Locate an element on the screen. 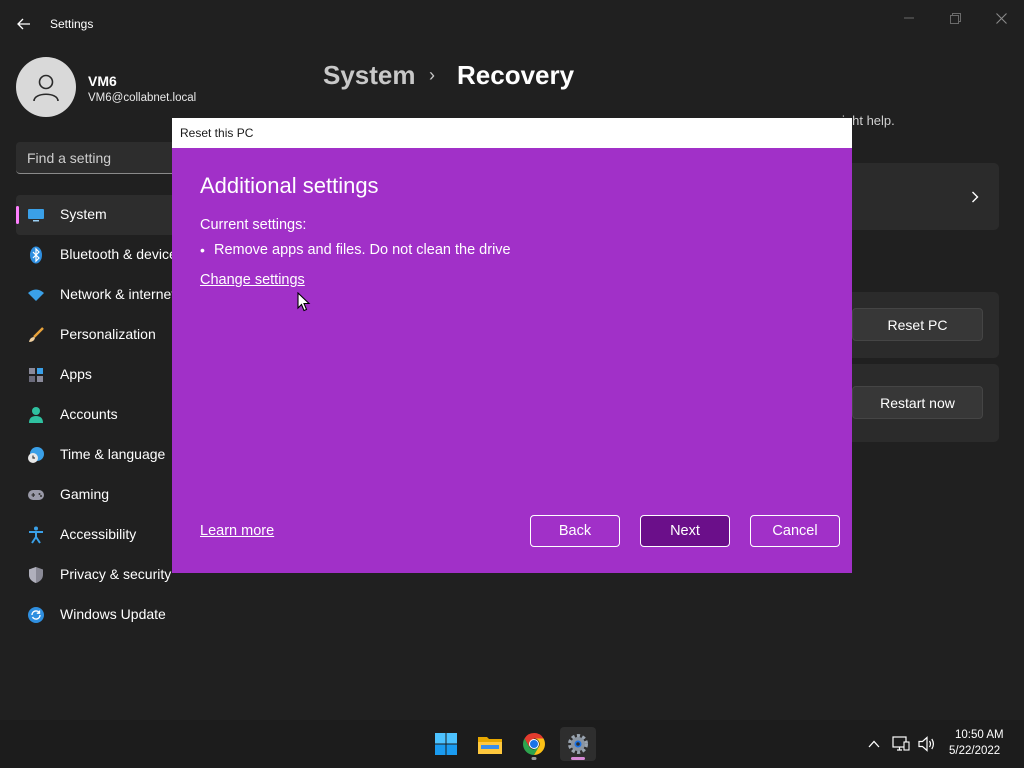 The width and height of the screenshot is (1024, 768). volume-tray-button is located at coordinates (927, 744).